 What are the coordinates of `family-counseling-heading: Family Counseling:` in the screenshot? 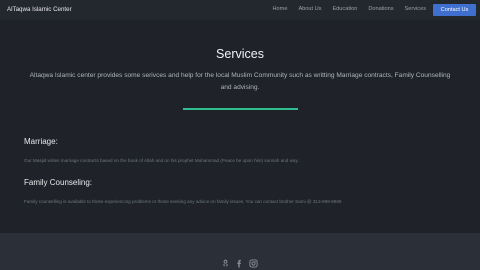 It's located at (58, 182).